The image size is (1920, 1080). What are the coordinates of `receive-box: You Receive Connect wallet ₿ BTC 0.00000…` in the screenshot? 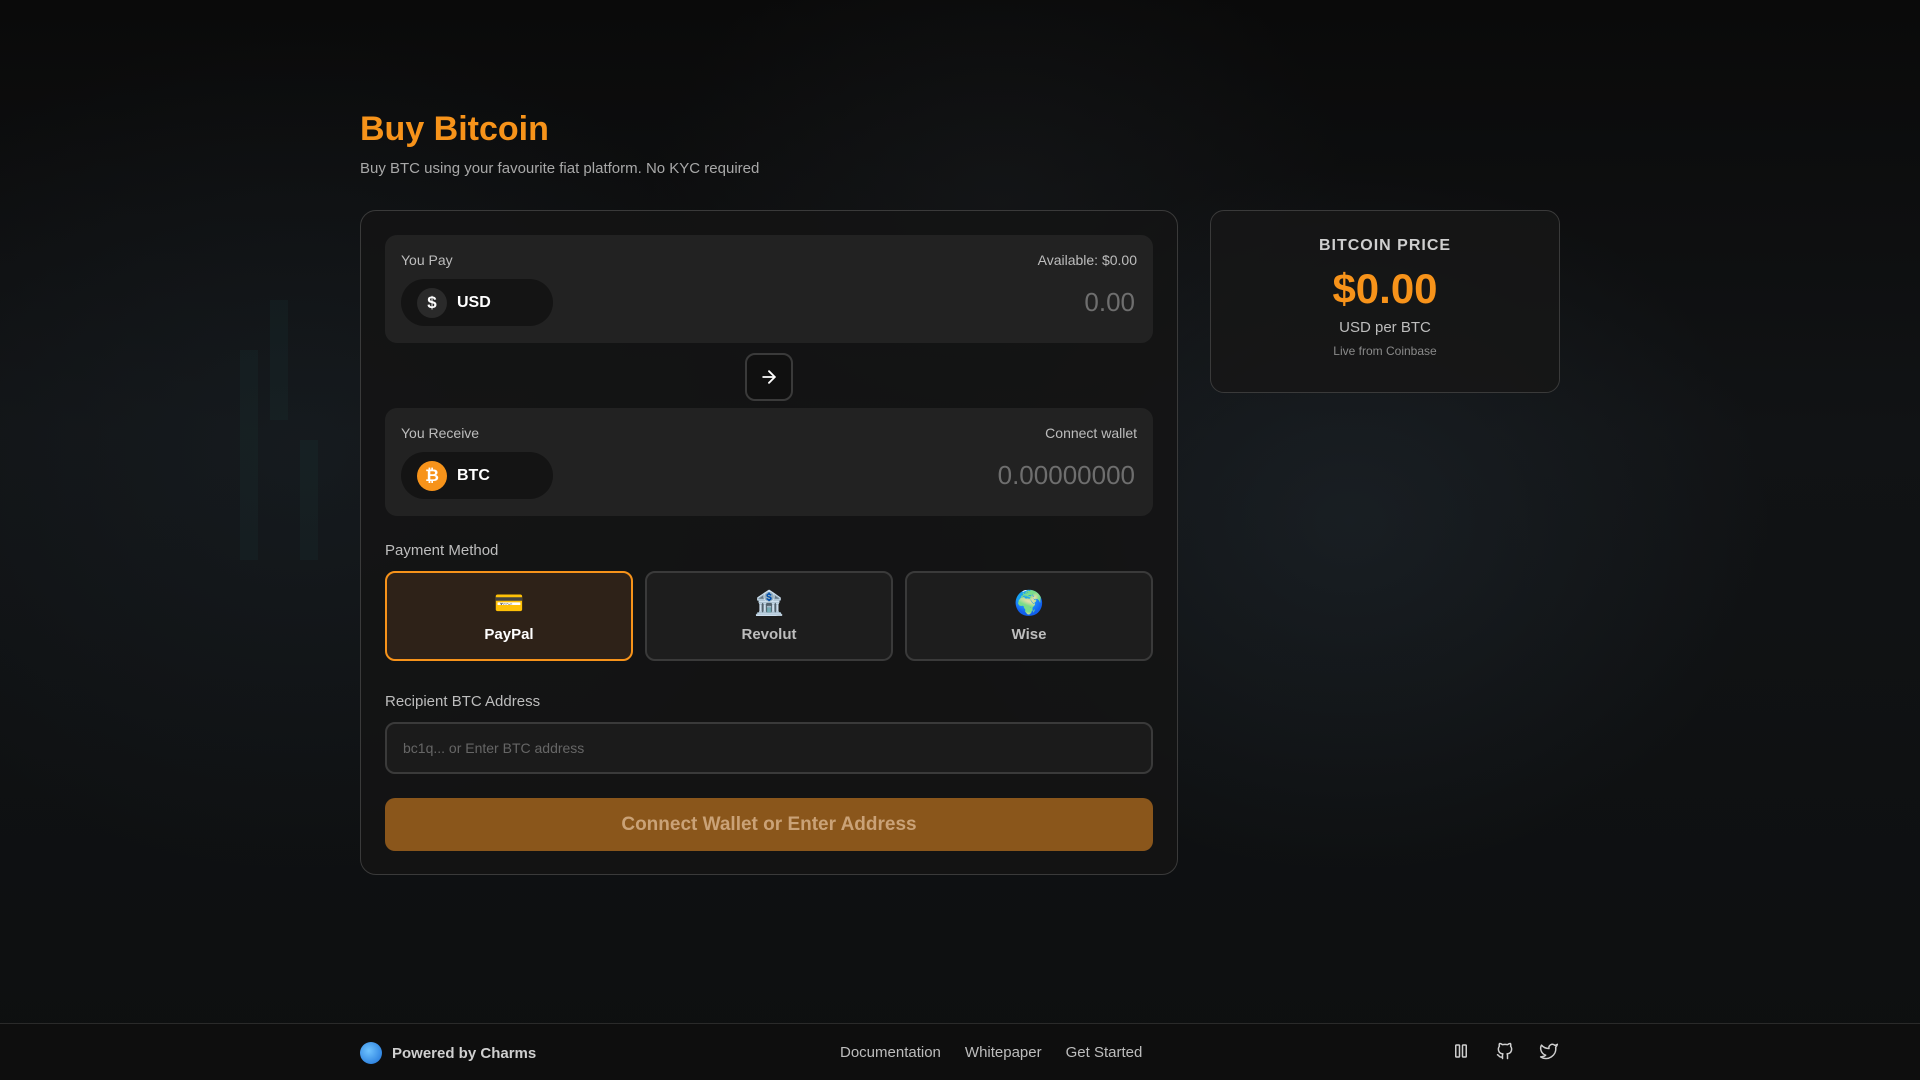 It's located at (769, 462).